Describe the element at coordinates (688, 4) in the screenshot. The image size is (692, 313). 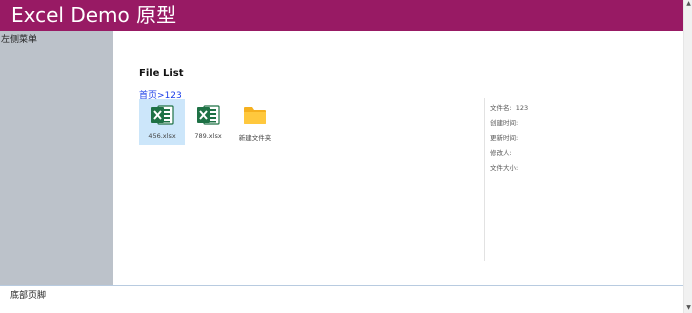
I see `scroll-up-icon: ▲` at that location.